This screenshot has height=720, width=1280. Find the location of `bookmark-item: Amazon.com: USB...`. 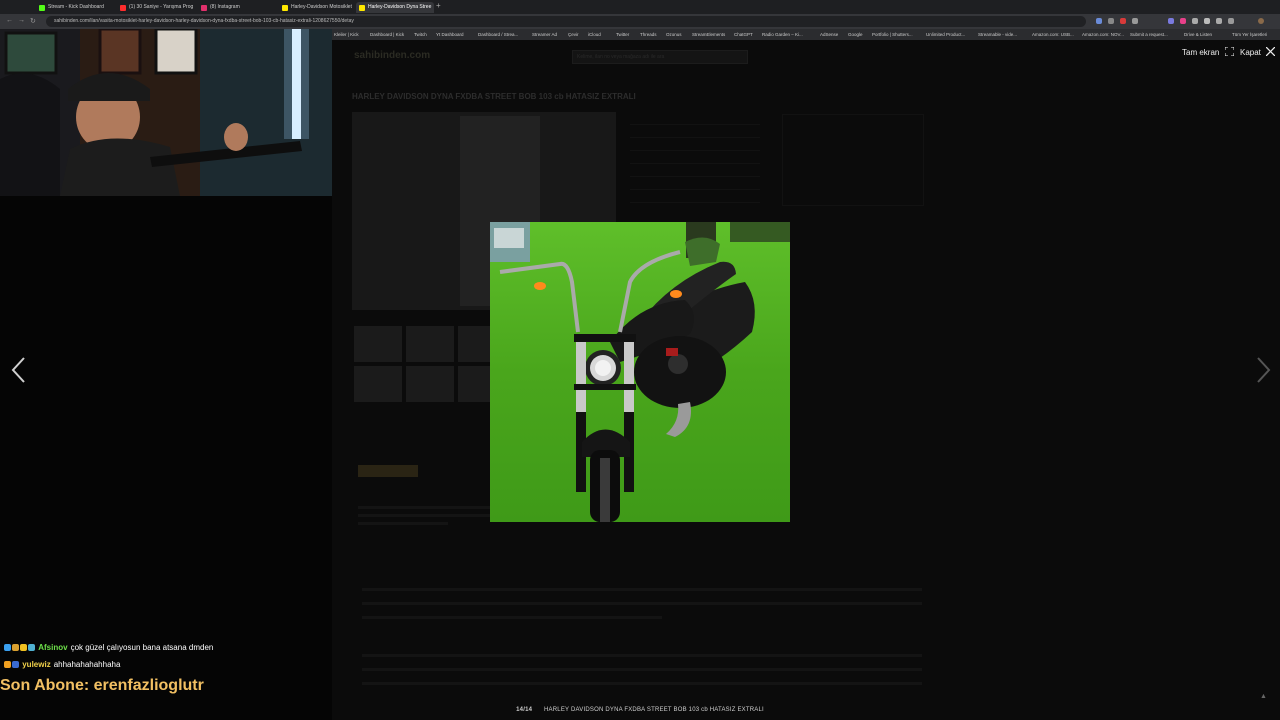

bookmark-item: Amazon.com: USB... is located at coordinates (1053, 34).